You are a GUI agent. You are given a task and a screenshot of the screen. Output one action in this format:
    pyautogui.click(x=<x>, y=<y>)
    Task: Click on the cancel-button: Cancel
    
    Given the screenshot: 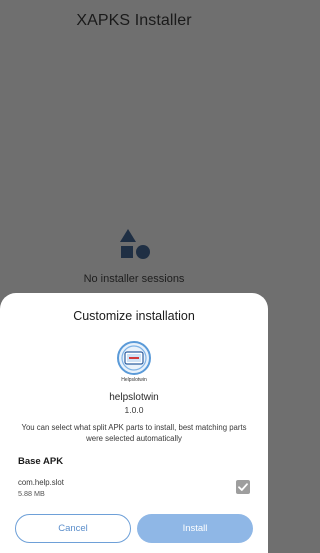 What is the action you would take?
    pyautogui.click(x=73, y=528)
    